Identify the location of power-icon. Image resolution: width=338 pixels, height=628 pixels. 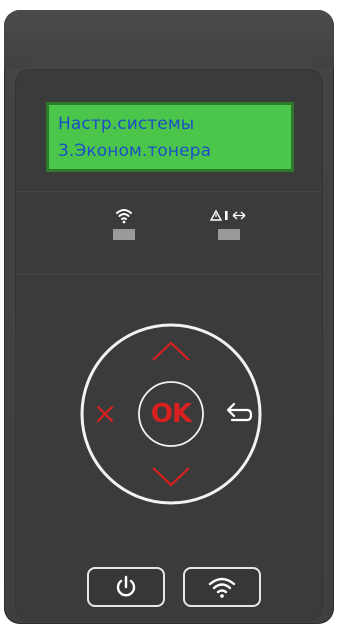
(126, 586).